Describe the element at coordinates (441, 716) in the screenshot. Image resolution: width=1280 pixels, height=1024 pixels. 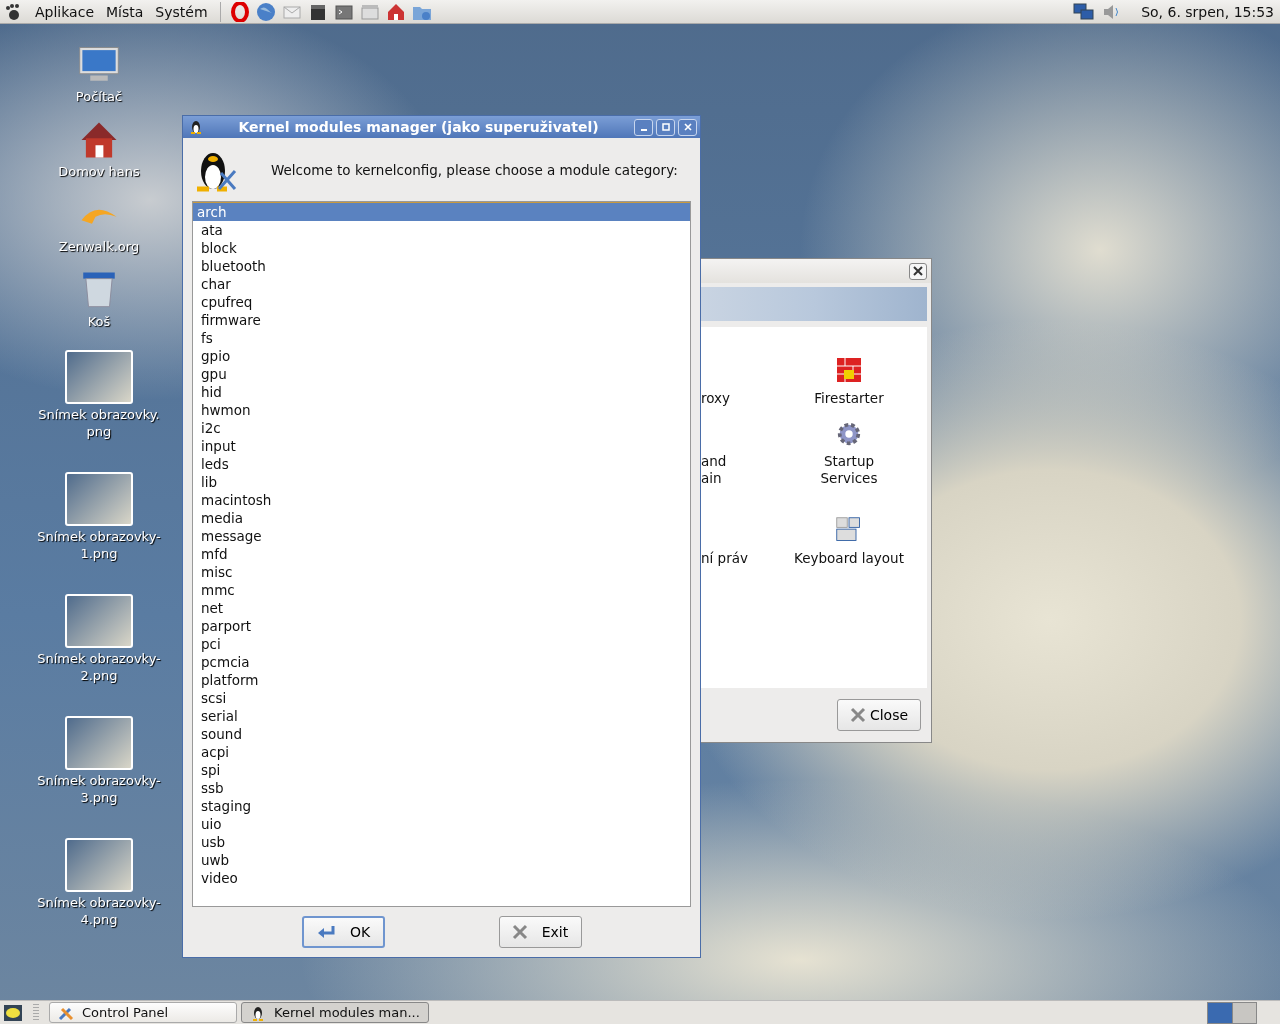
I see `module-list-item: serial` at that location.